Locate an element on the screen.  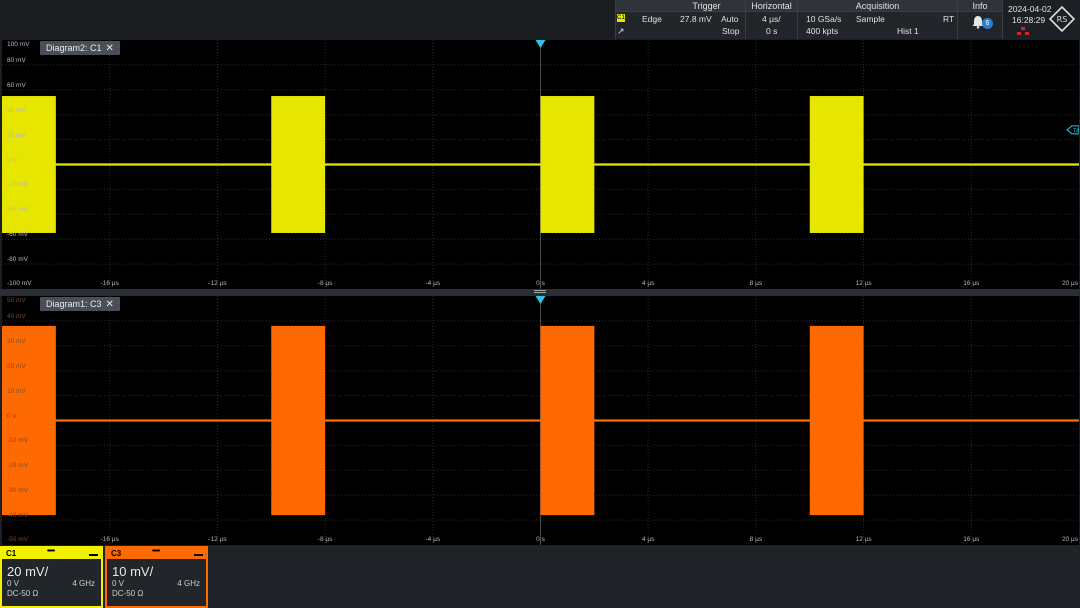
diagram-tab-c3: Diagram1: C3 ✕ is located at coordinates (80, 304).